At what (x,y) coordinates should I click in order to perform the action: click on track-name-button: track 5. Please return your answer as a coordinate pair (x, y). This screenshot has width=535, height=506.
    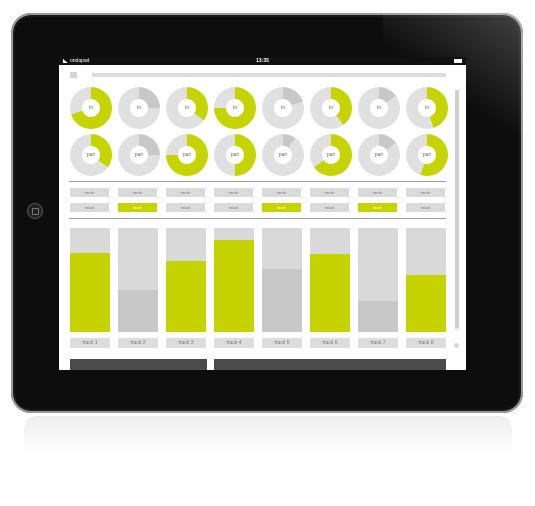
    Looking at the image, I should click on (282, 343).